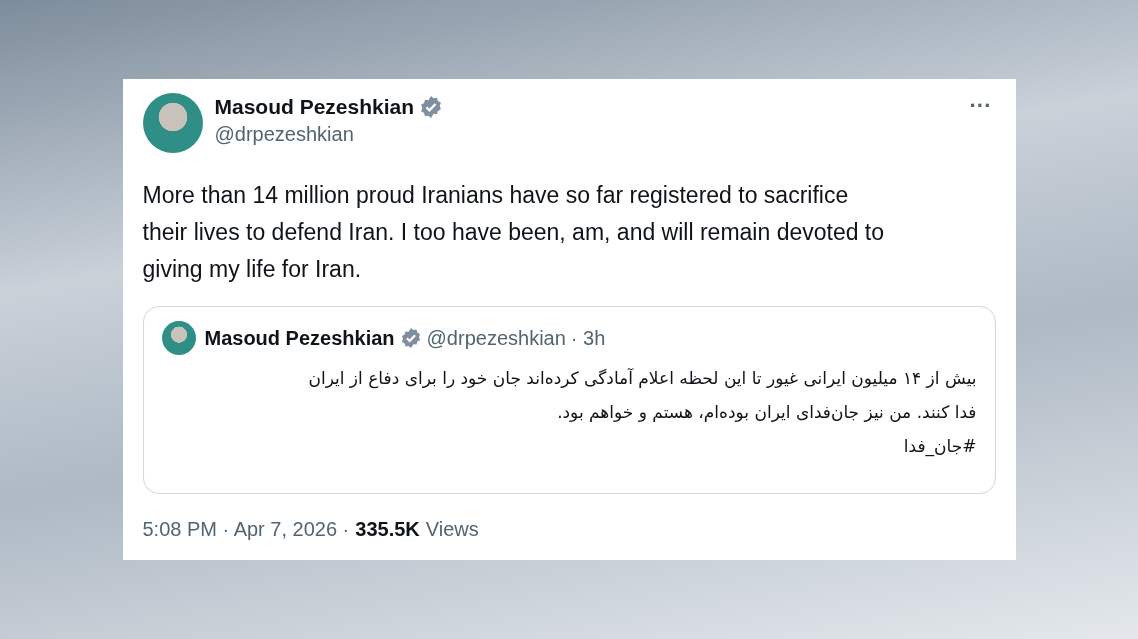 This screenshot has height=639, width=1138. I want to click on more-options-button: ···, so click(980, 106).